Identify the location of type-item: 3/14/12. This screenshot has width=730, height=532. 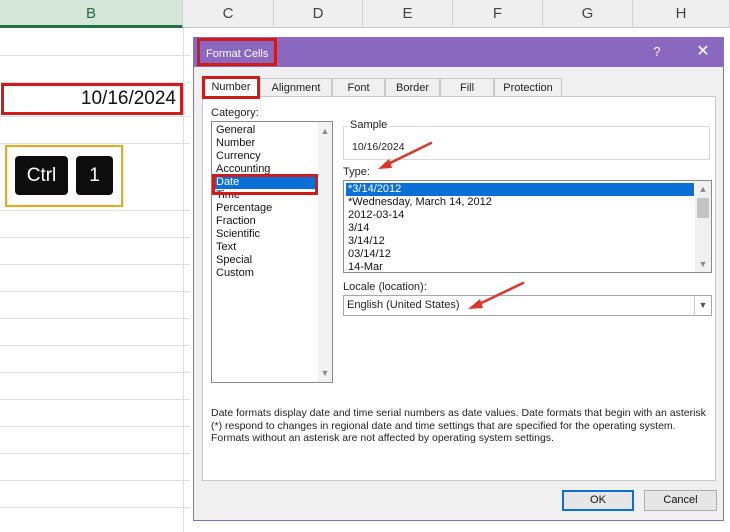
(520, 241).